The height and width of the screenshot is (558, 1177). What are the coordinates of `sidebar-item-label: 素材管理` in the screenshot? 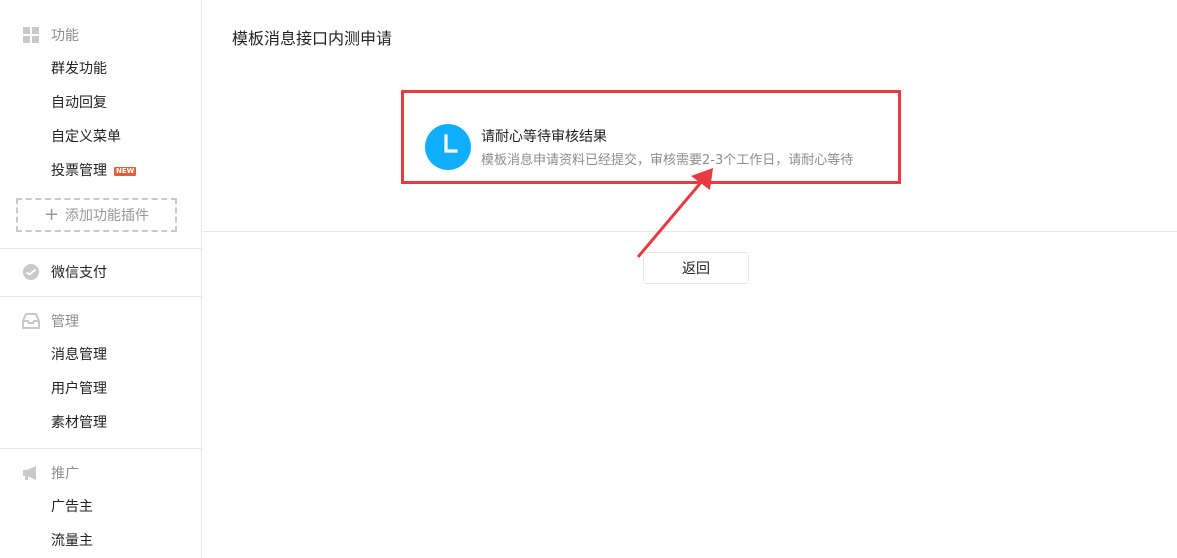 It's located at (79, 423).